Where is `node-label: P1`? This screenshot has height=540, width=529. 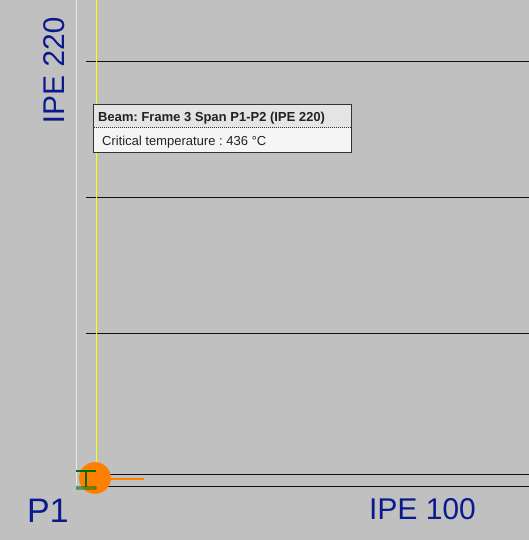
node-label: P1 is located at coordinates (48, 511).